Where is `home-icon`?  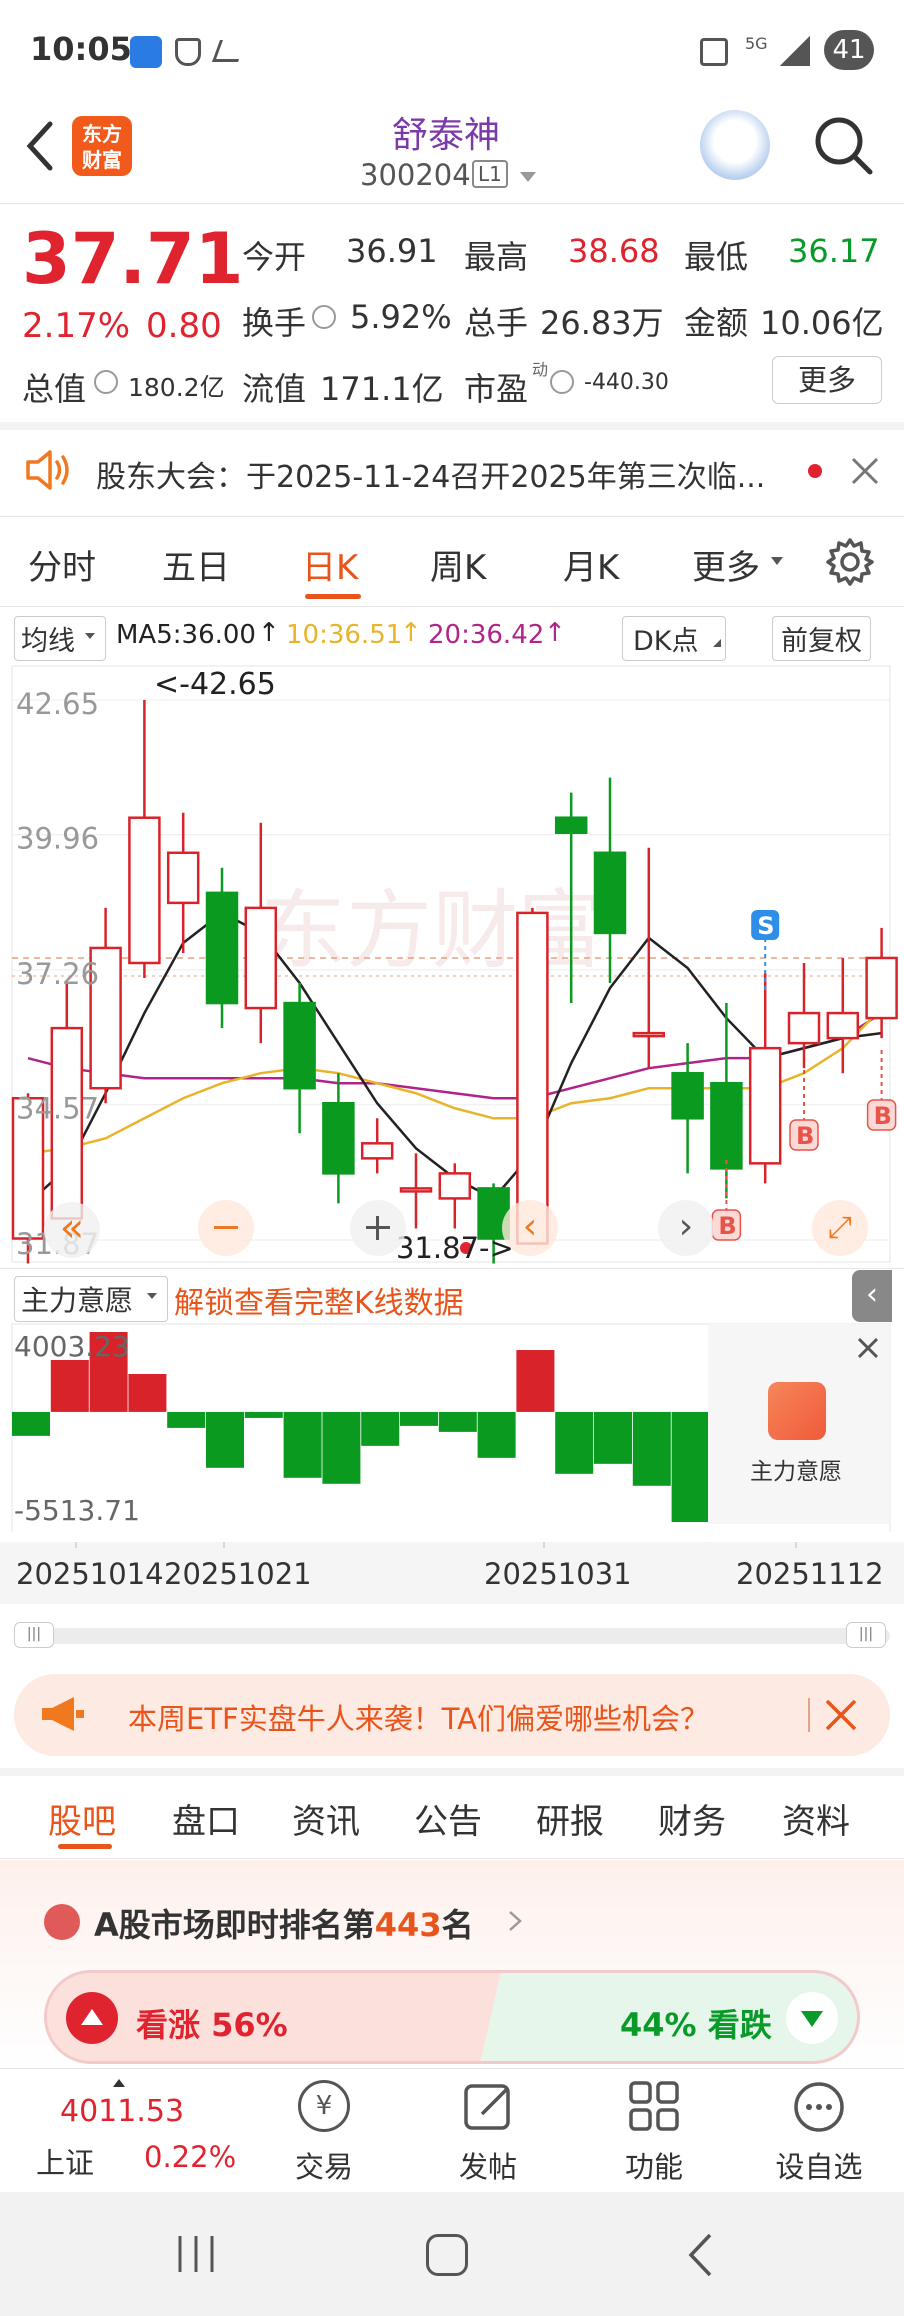 home-icon is located at coordinates (447, 2255).